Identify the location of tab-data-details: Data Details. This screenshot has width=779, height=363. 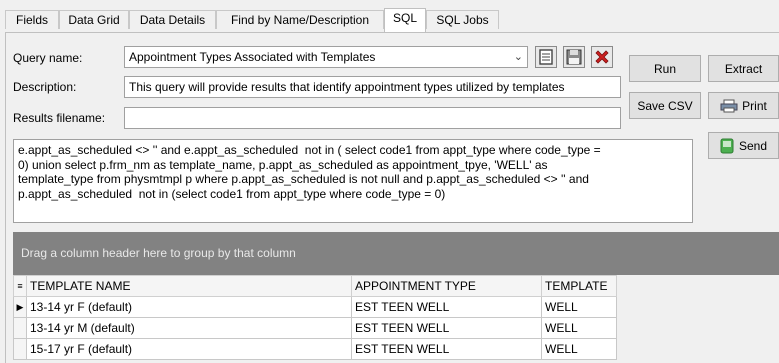
(172, 19).